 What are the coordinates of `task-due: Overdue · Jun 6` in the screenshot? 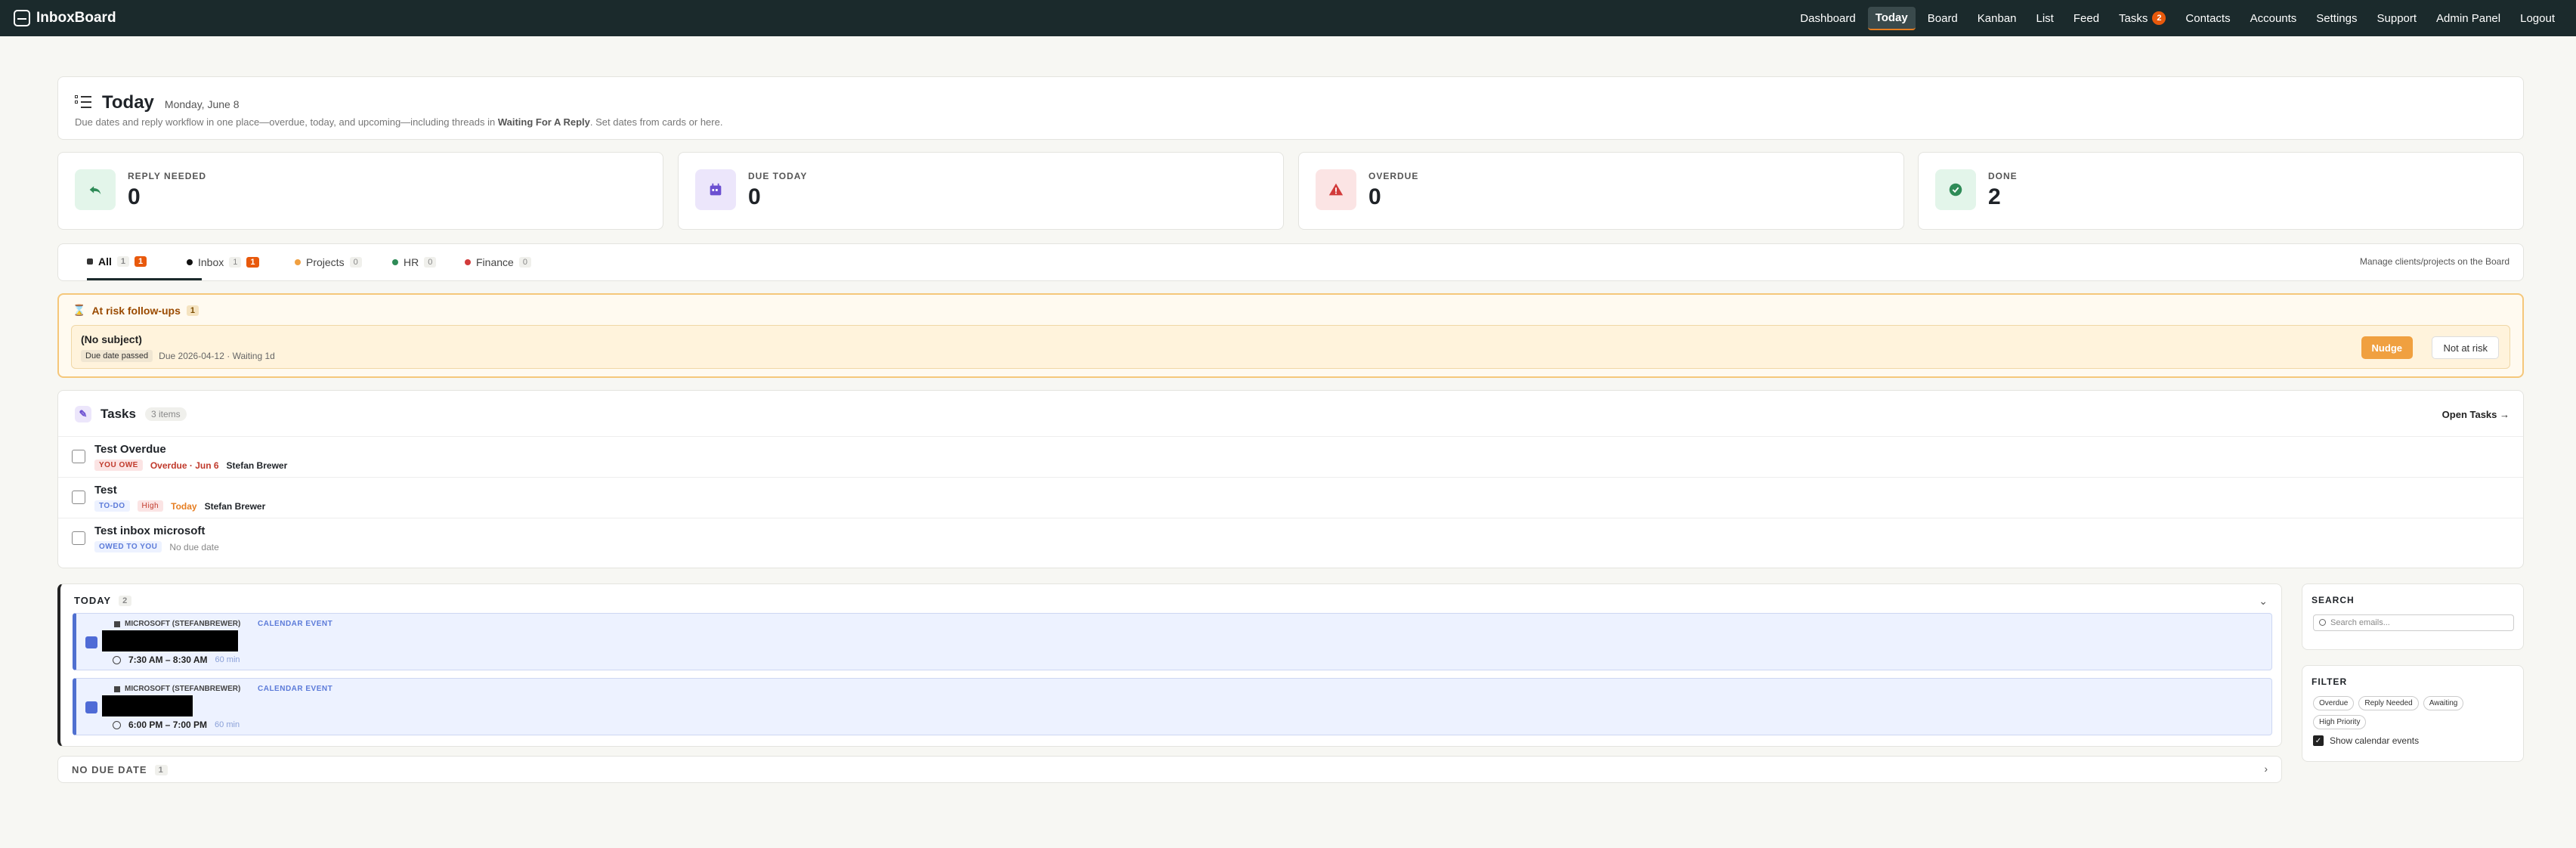 It's located at (184, 465).